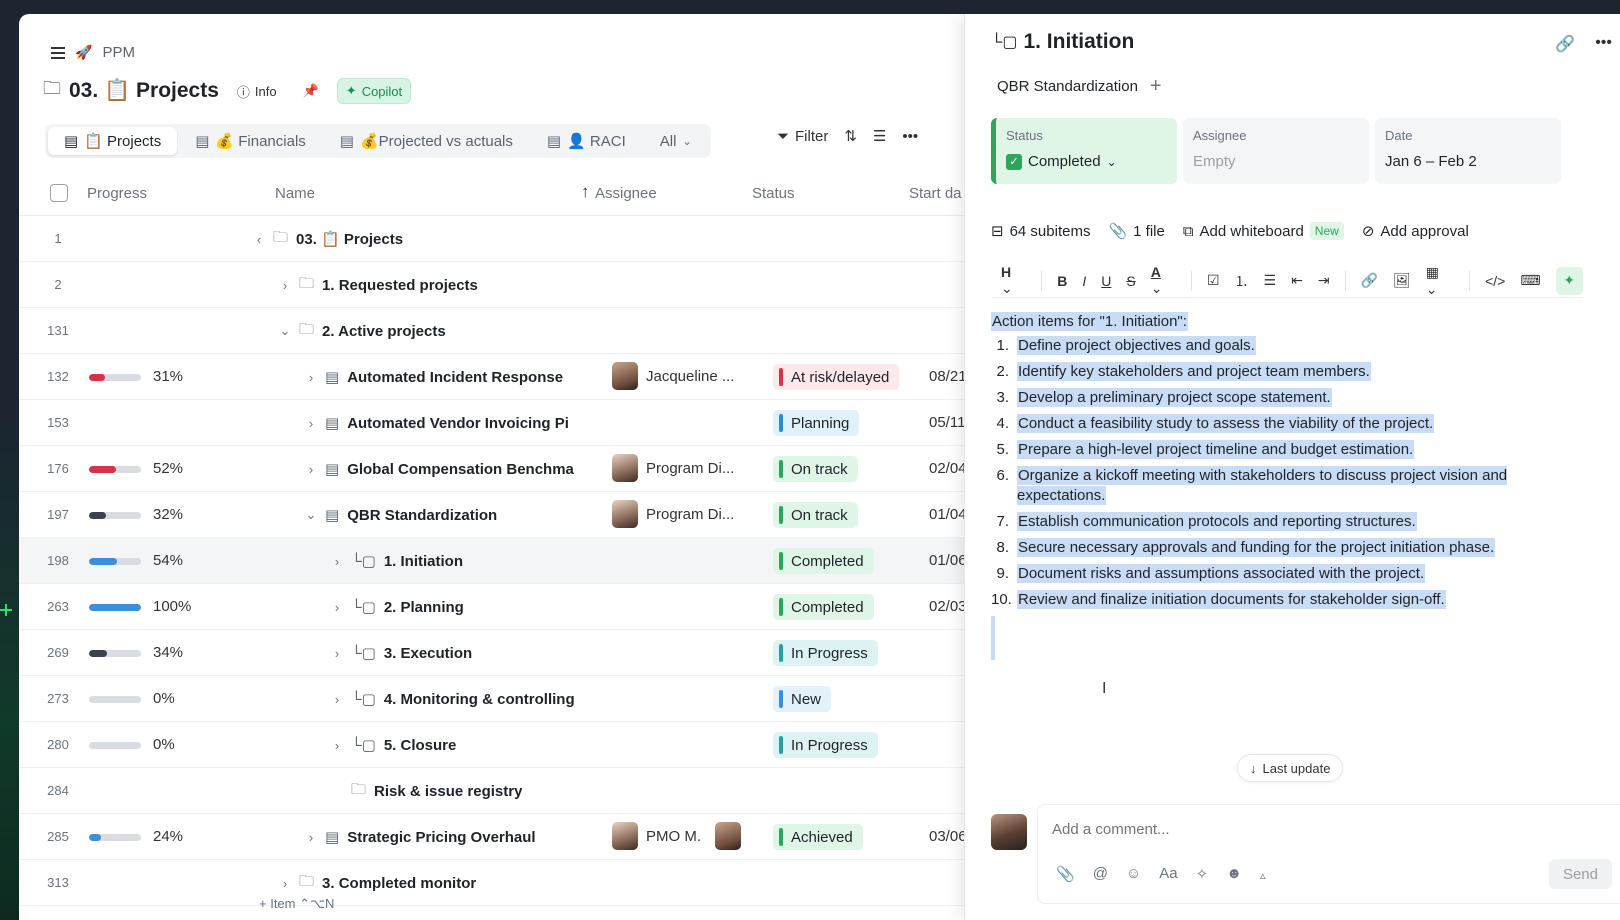 The width and height of the screenshot is (1620, 920). What do you see at coordinates (1263, 874) in the screenshot?
I see `caret-up-icon: ▵` at bounding box center [1263, 874].